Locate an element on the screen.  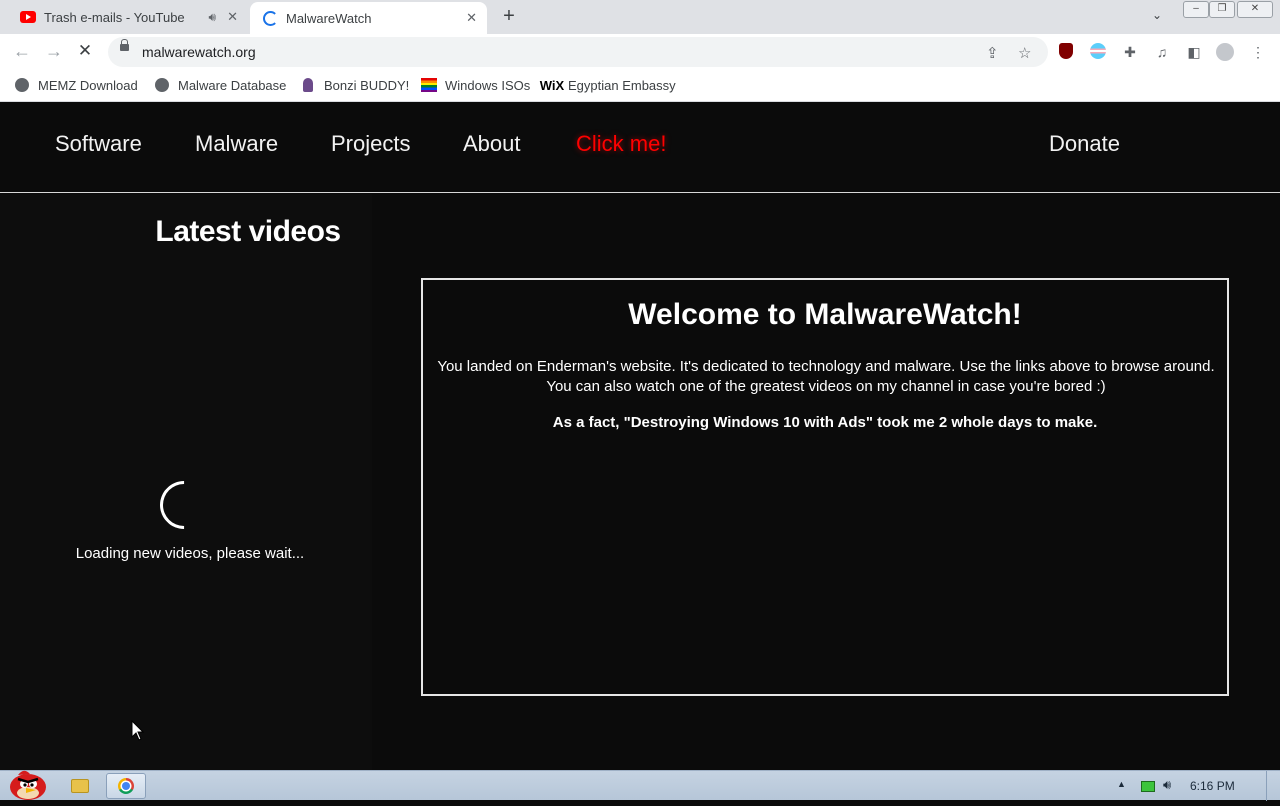
tray-expand-icon: ▲ is located at coordinates (1121, 784).